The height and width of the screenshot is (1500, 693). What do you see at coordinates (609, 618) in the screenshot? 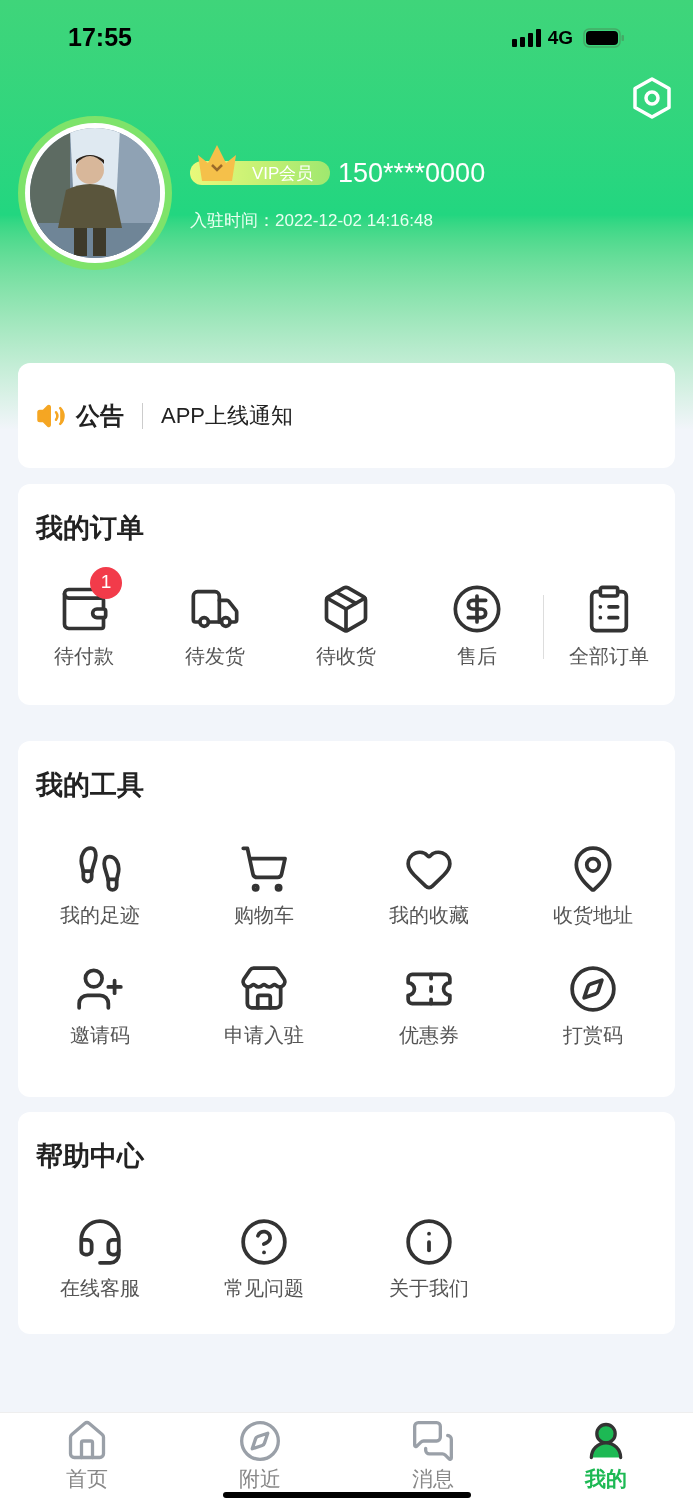
I see `order-item: 全部订单` at bounding box center [609, 618].